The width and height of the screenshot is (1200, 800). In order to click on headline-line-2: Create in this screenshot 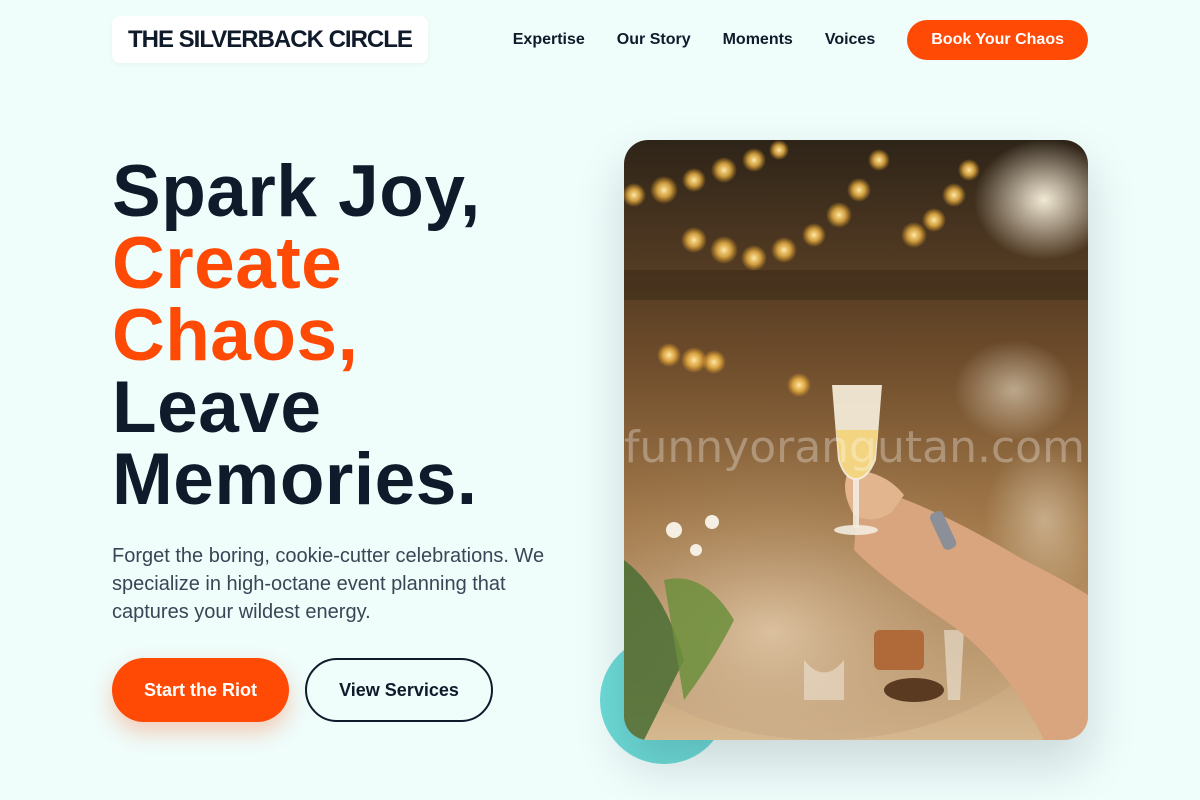, I will do `click(227, 263)`.